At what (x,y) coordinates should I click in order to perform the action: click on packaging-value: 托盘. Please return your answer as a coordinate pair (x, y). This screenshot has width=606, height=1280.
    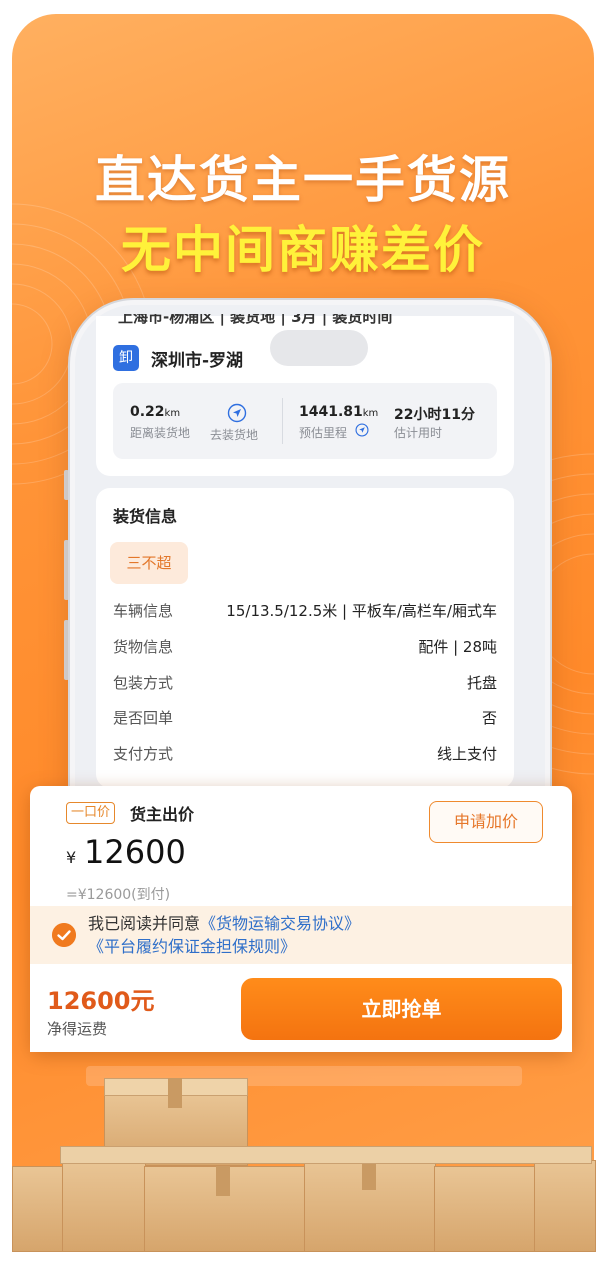
    Looking at the image, I should click on (481, 683).